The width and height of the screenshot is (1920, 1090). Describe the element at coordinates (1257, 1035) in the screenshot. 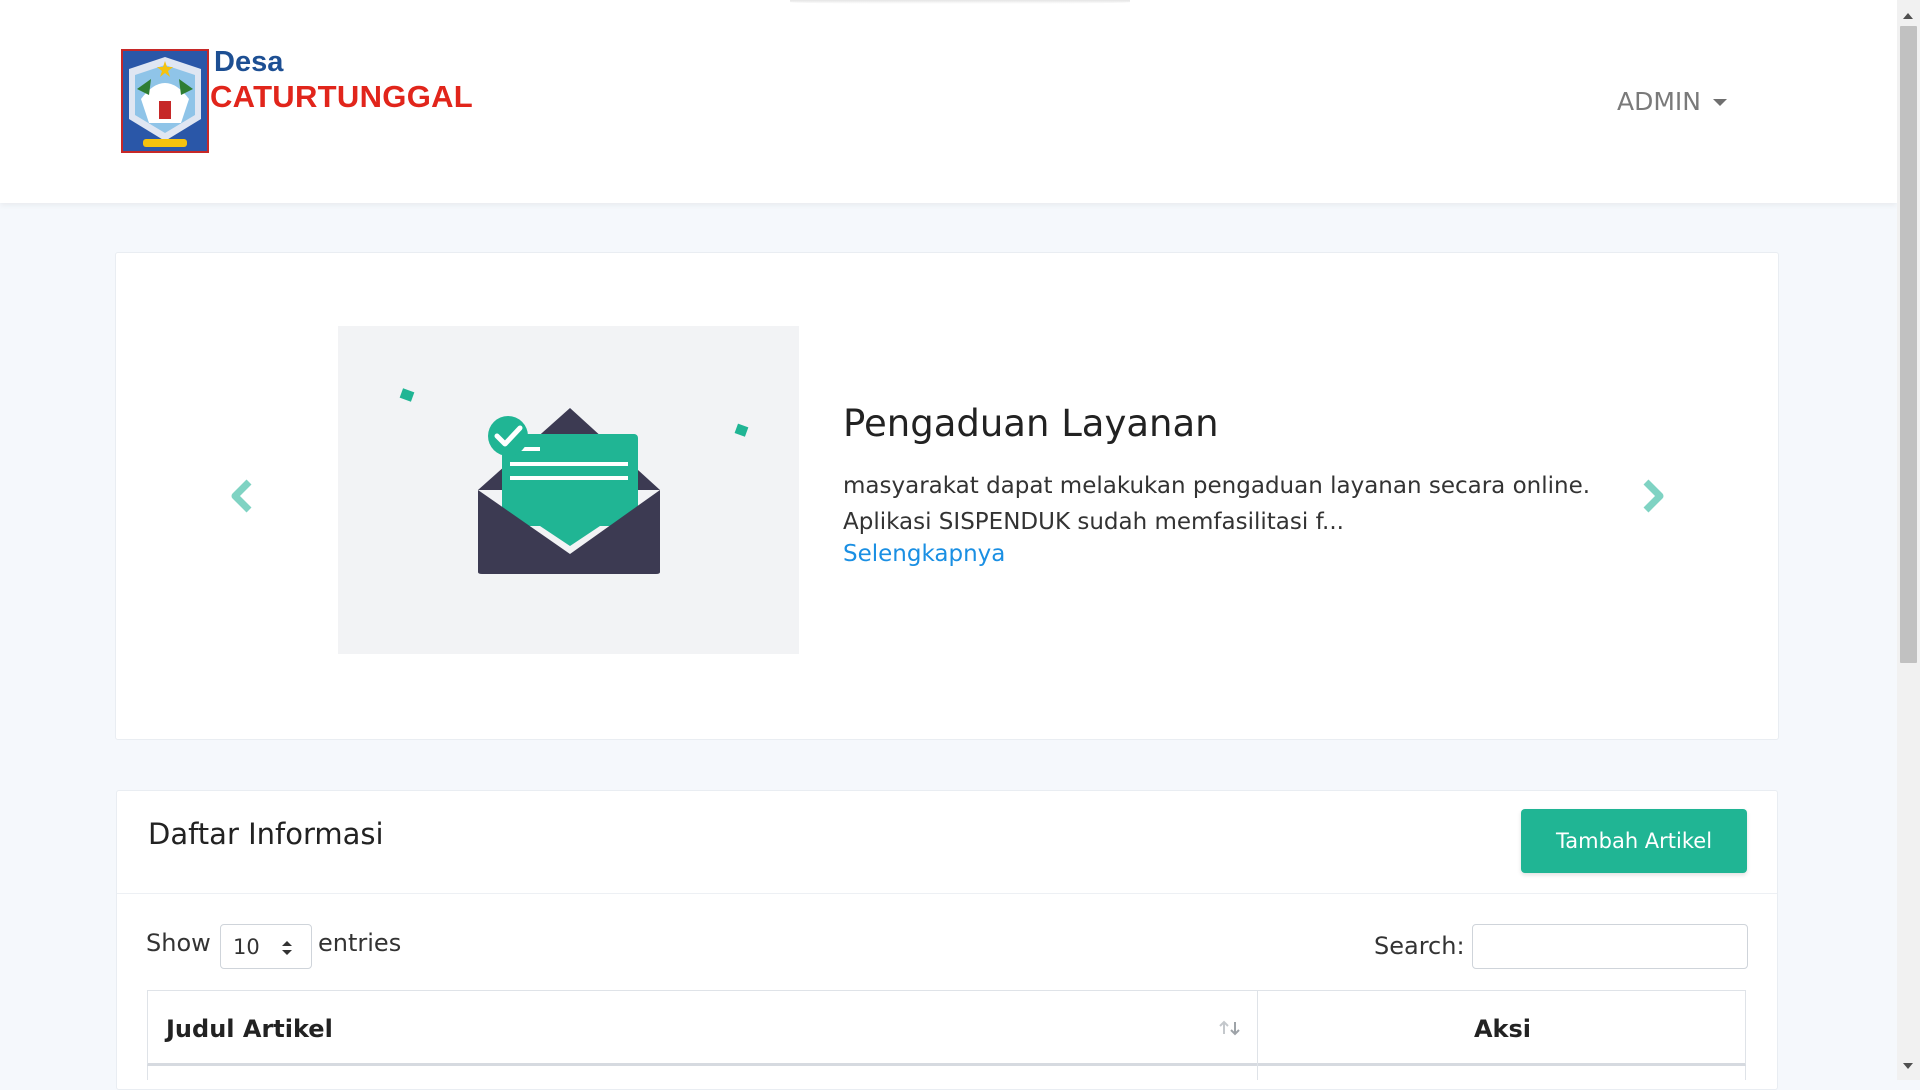

I see `column-divider` at that location.